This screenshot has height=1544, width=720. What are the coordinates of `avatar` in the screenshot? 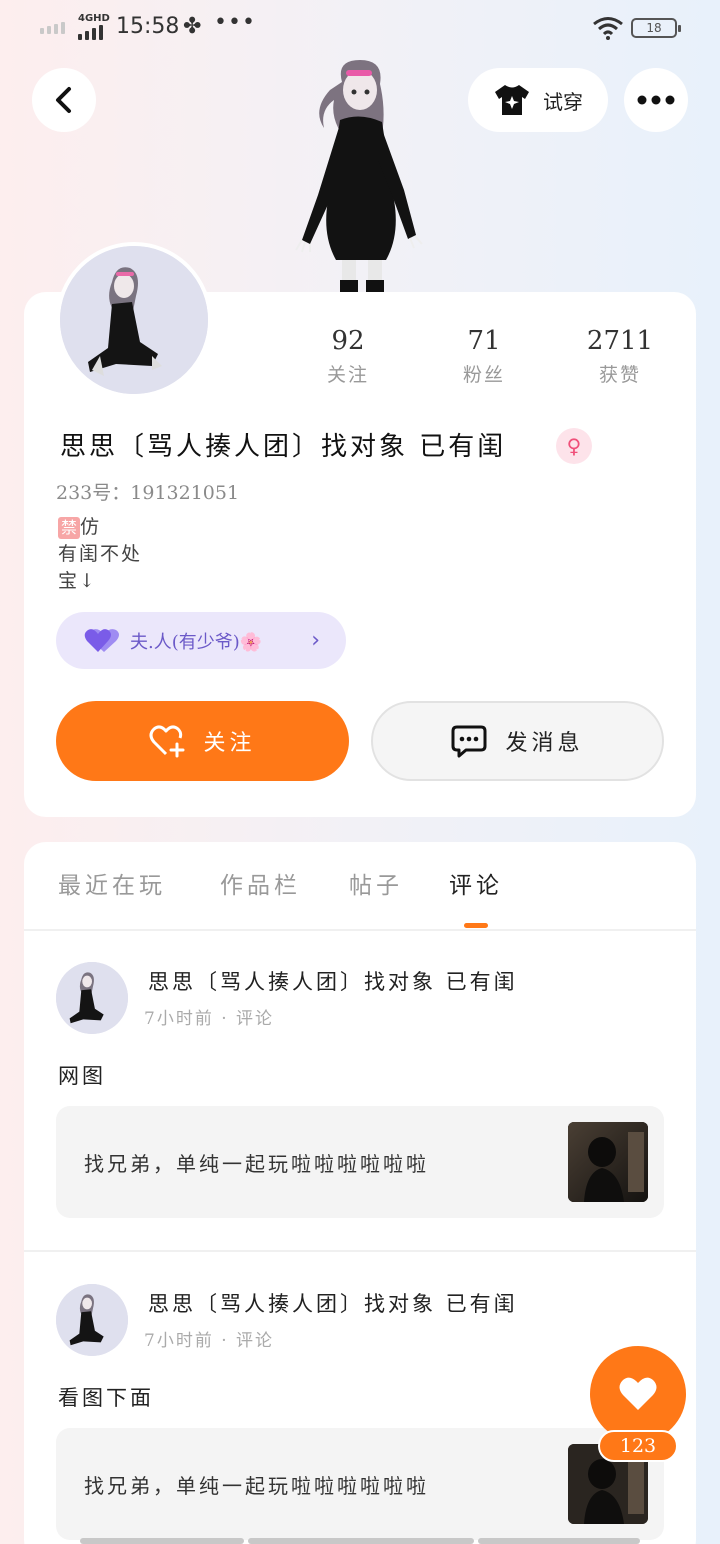 It's located at (134, 320).